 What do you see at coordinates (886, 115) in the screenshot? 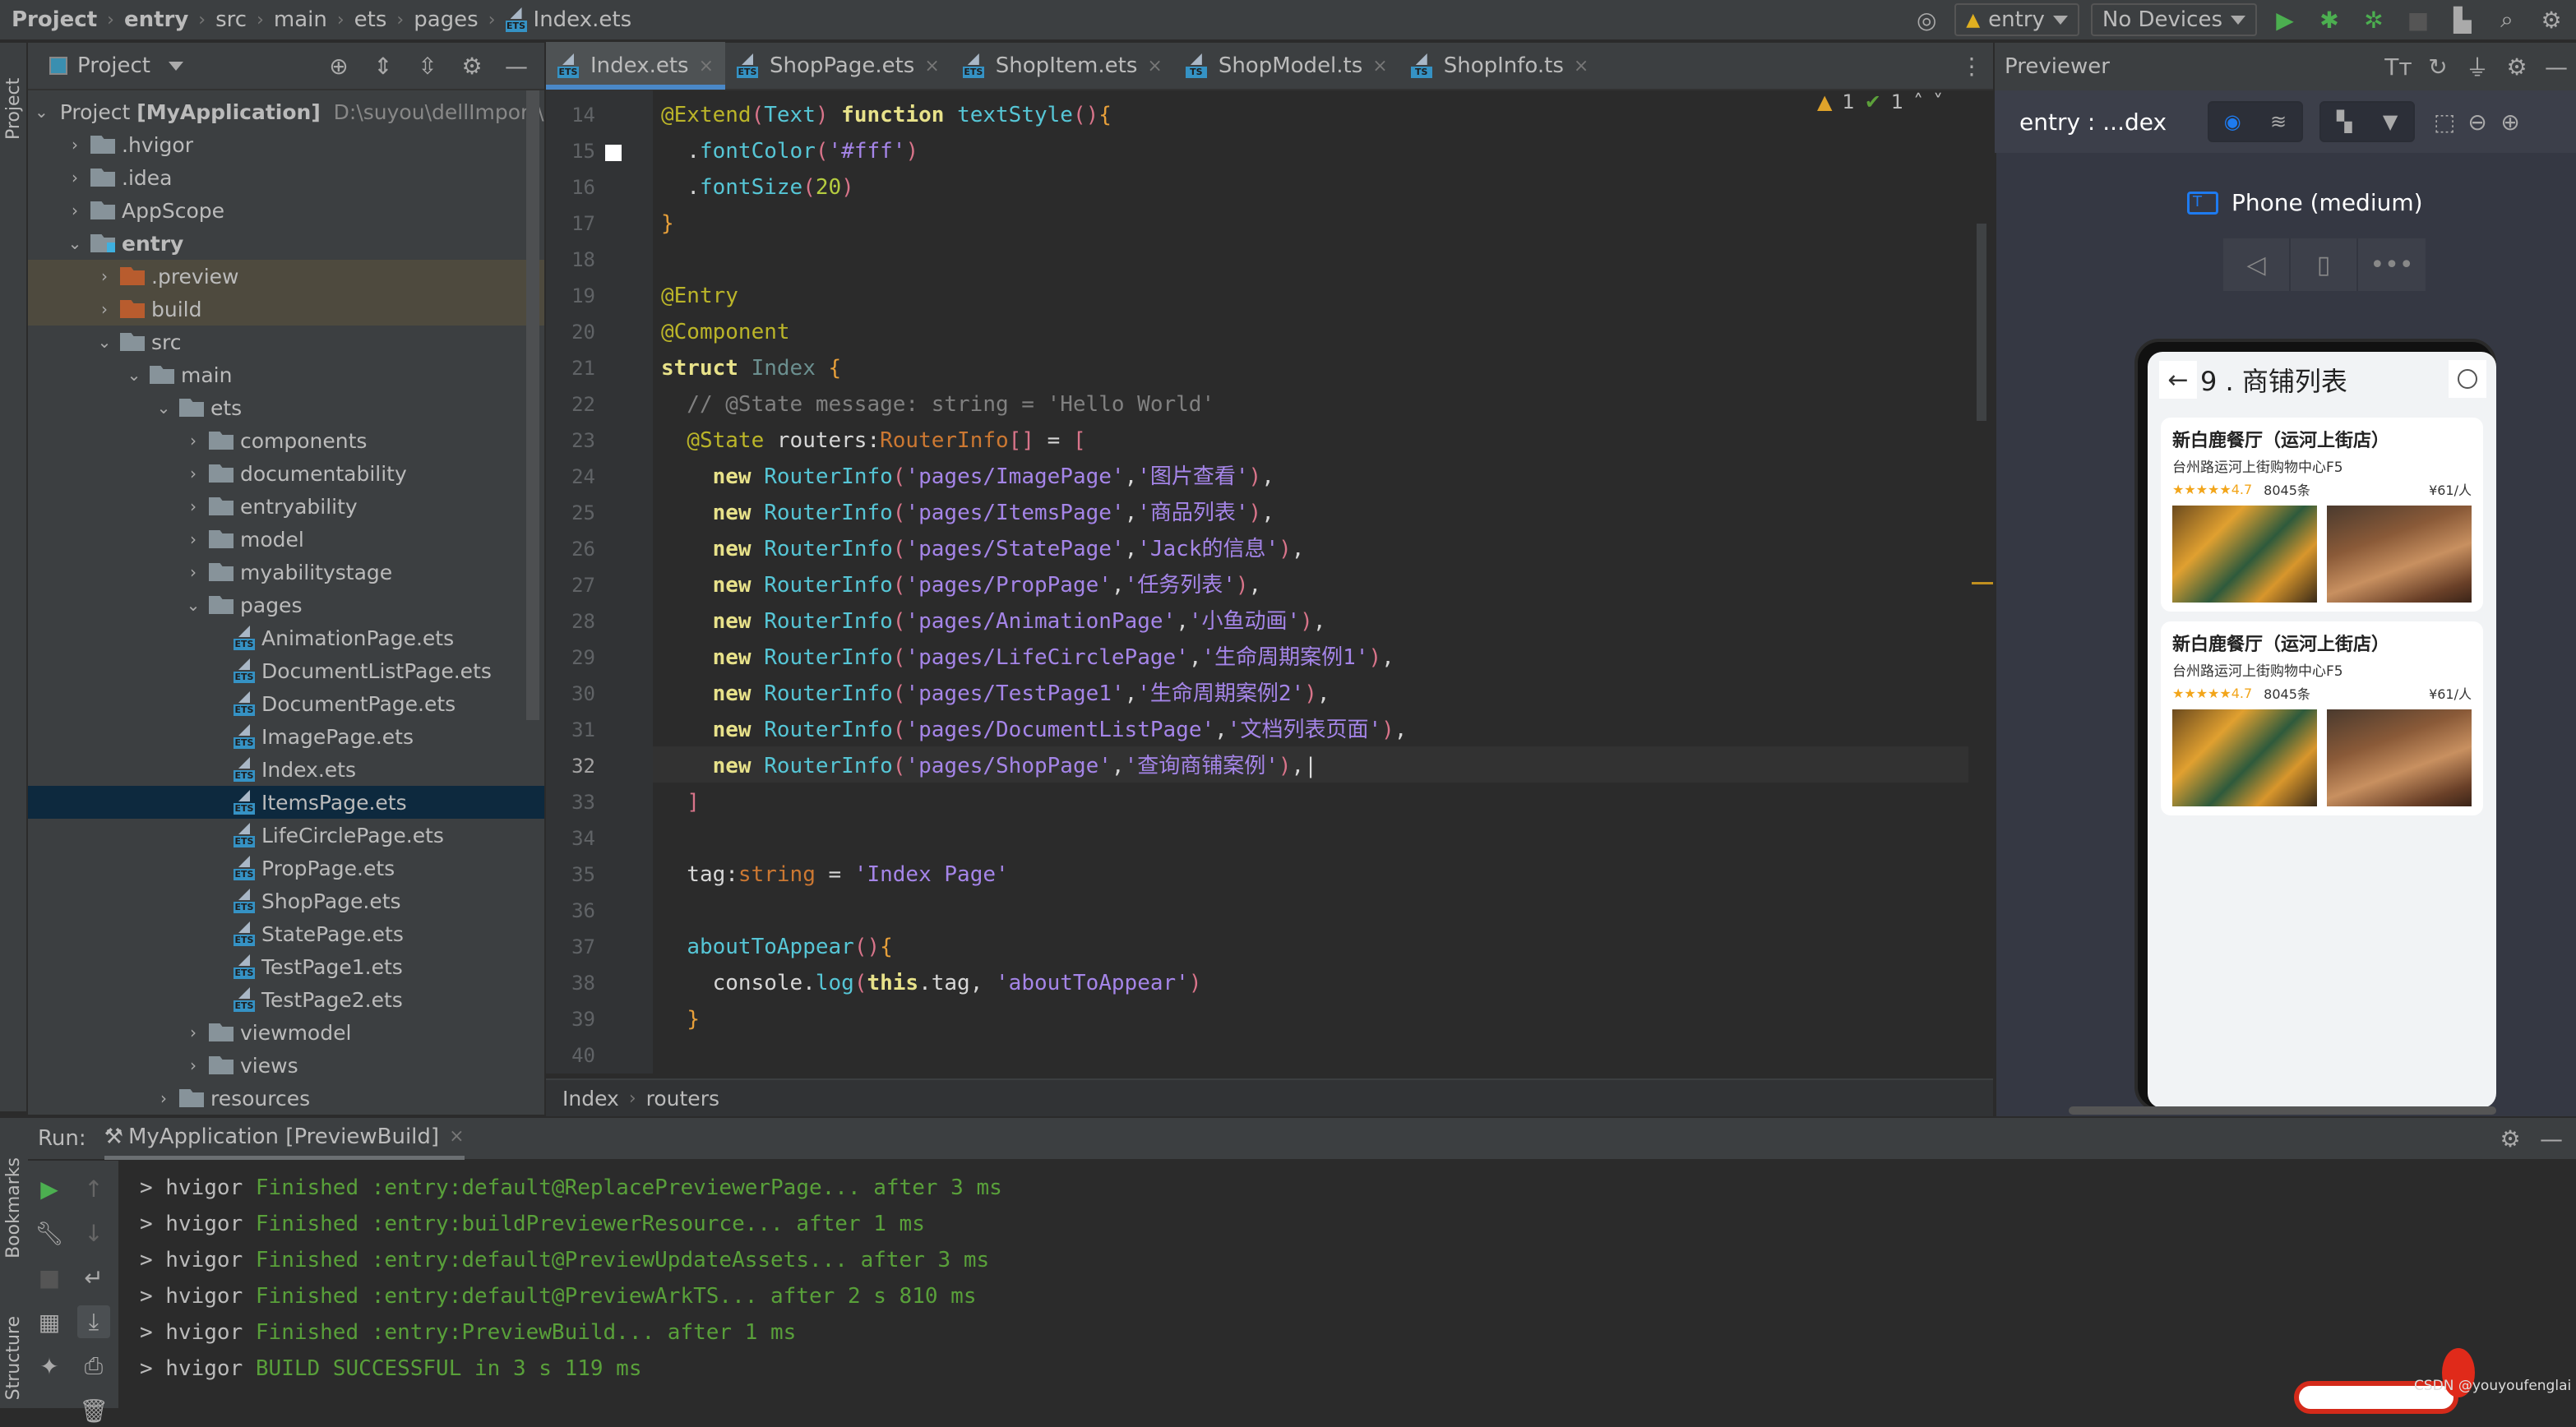
I see `code-line: @Extend(Text) function textStyle(){` at bounding box center [886, 115].